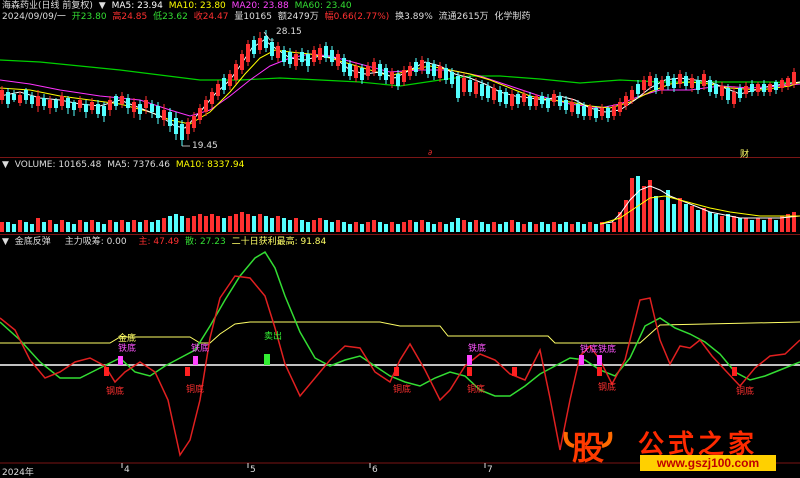  I want to click on volume-bars, so click(398, 204).